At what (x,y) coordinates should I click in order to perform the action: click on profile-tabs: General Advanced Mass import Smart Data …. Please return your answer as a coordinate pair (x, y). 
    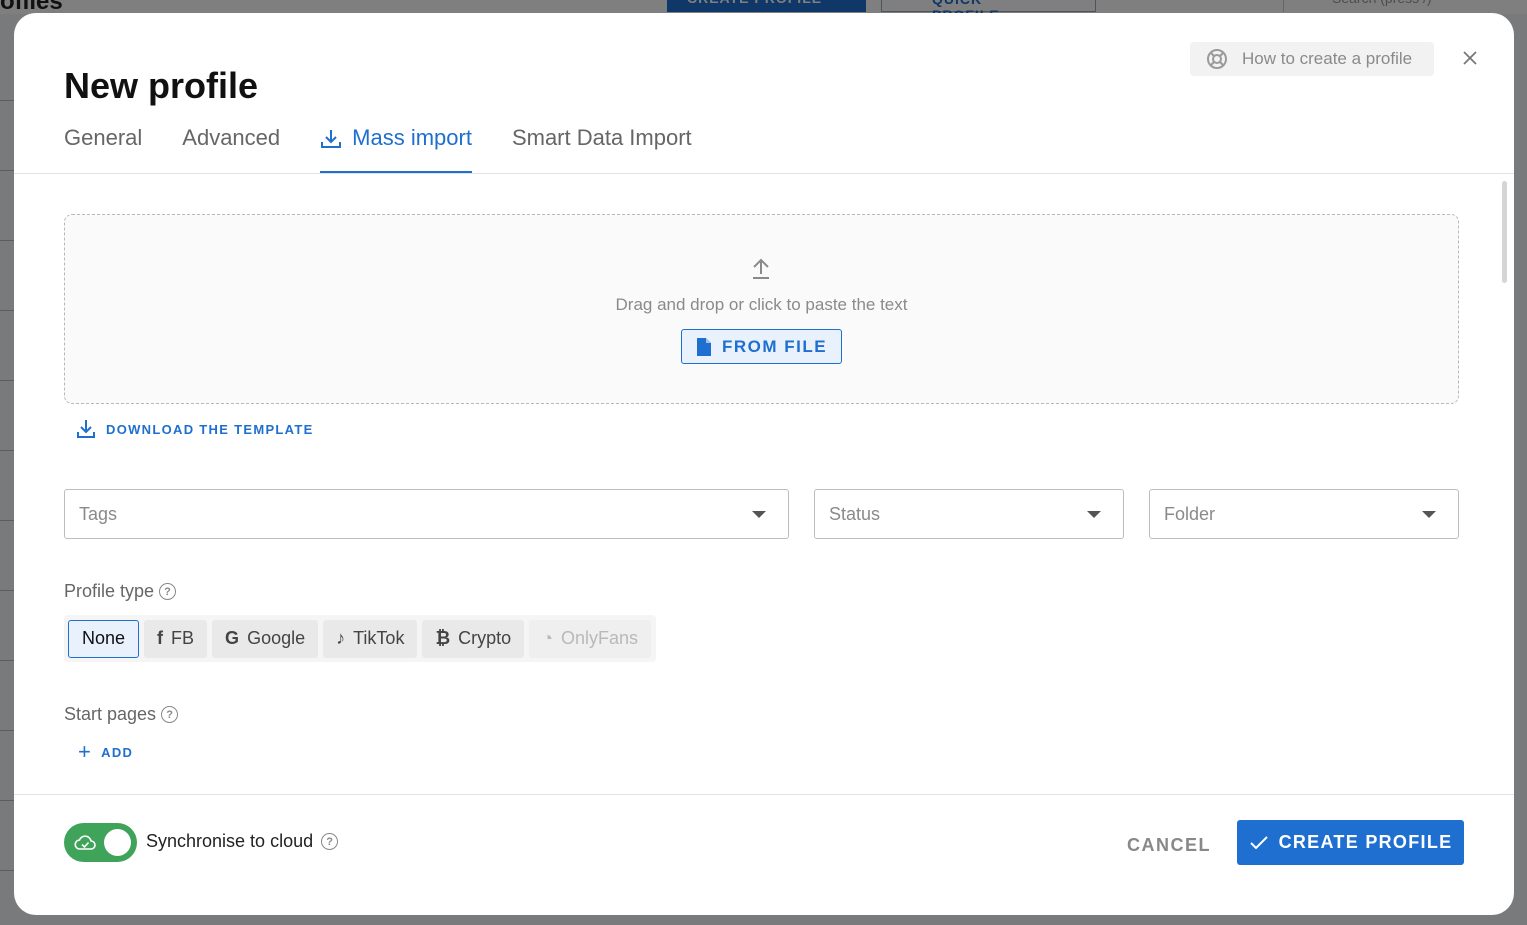
    Looking at the image, I should click on (398, 149).